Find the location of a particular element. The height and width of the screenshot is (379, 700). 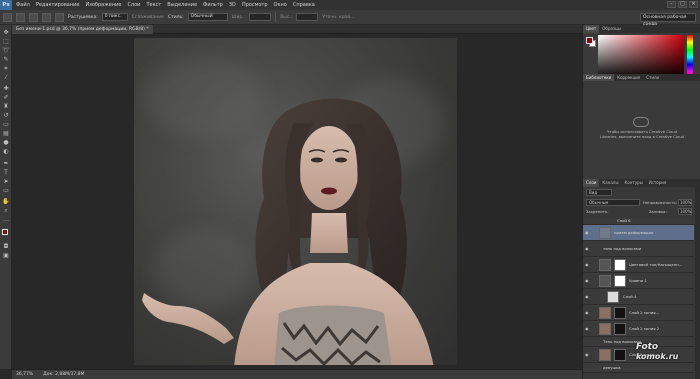

width-input is located at coordinates (260, 17).